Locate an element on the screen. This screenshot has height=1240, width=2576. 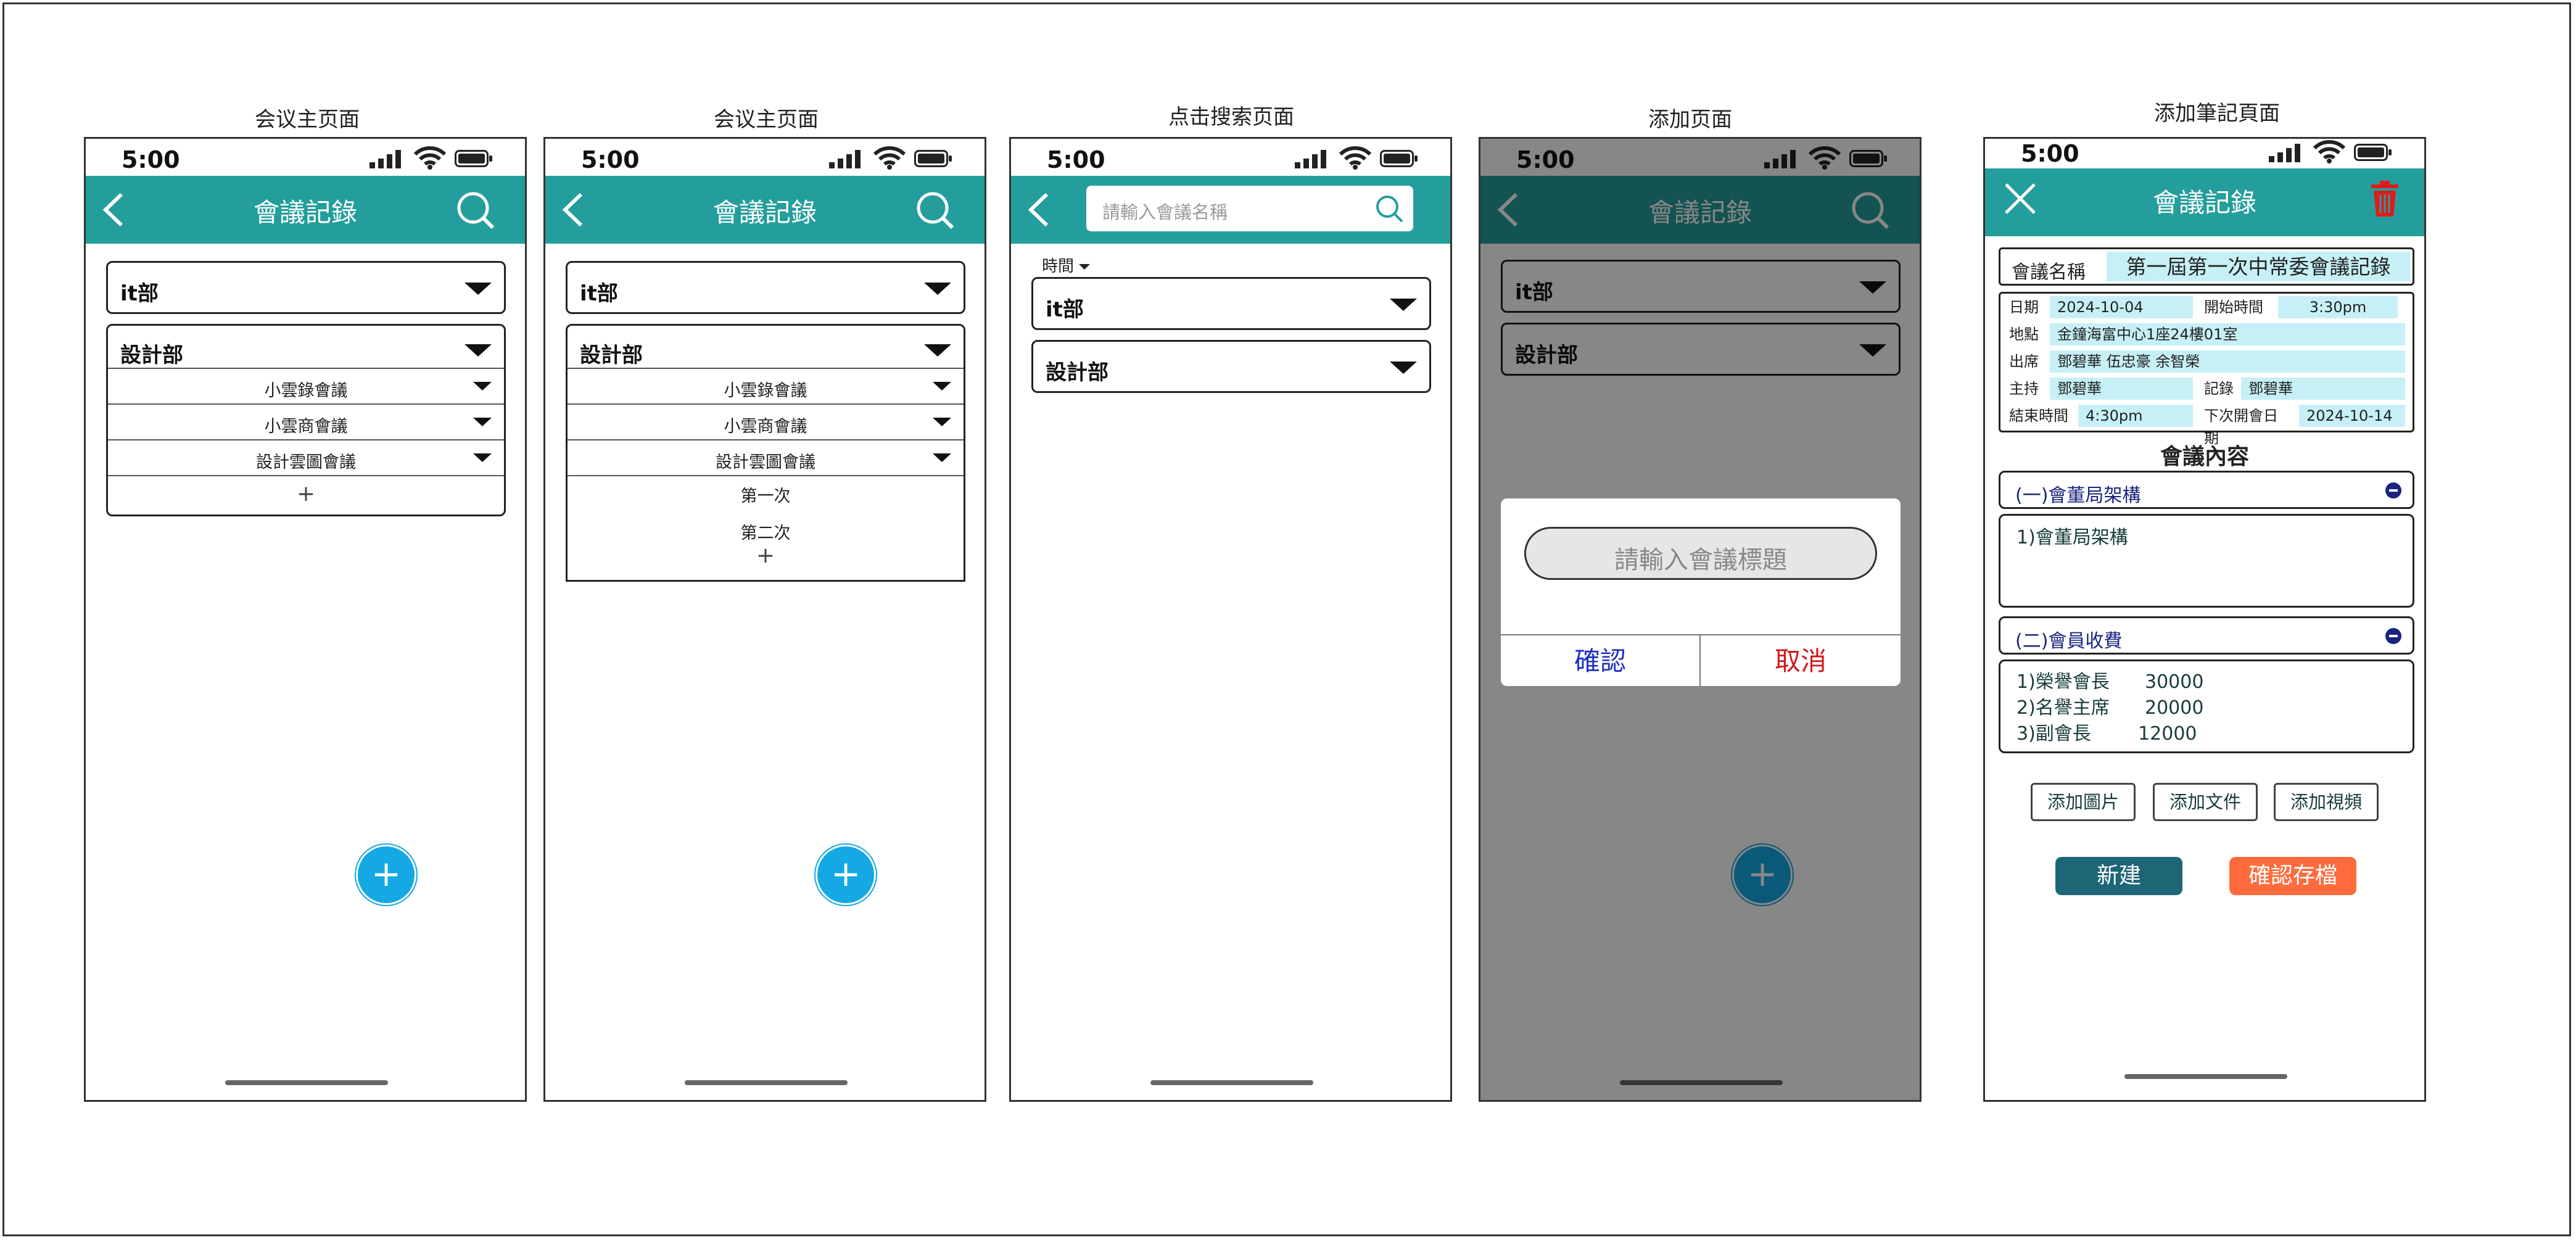
section-1-title: (一)會董局架構 is located at coordinates (2078, 495).